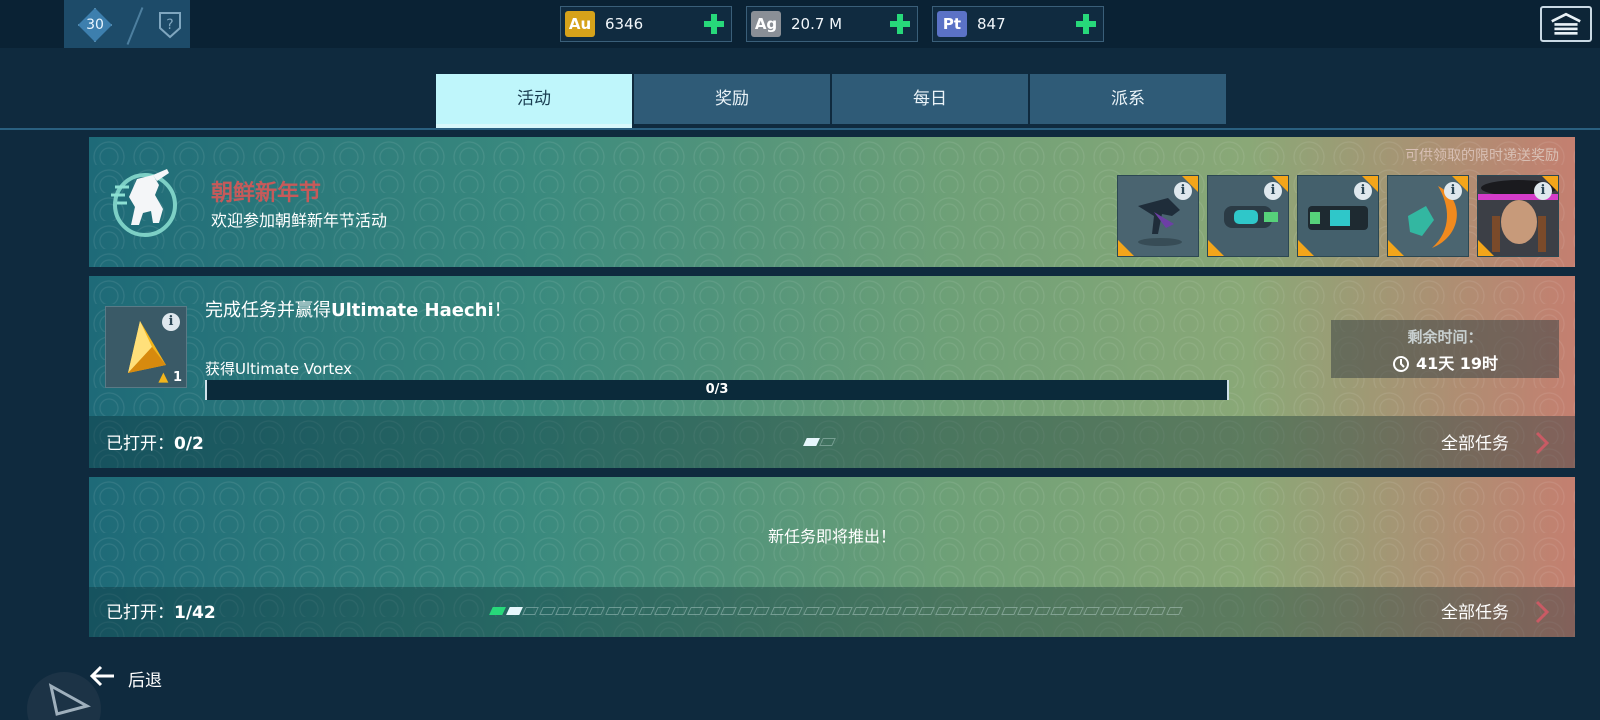 Image resolution: width=1600 pixels, height=720 pixels. I want to click on add-platinum-button, so click(1086, 24).